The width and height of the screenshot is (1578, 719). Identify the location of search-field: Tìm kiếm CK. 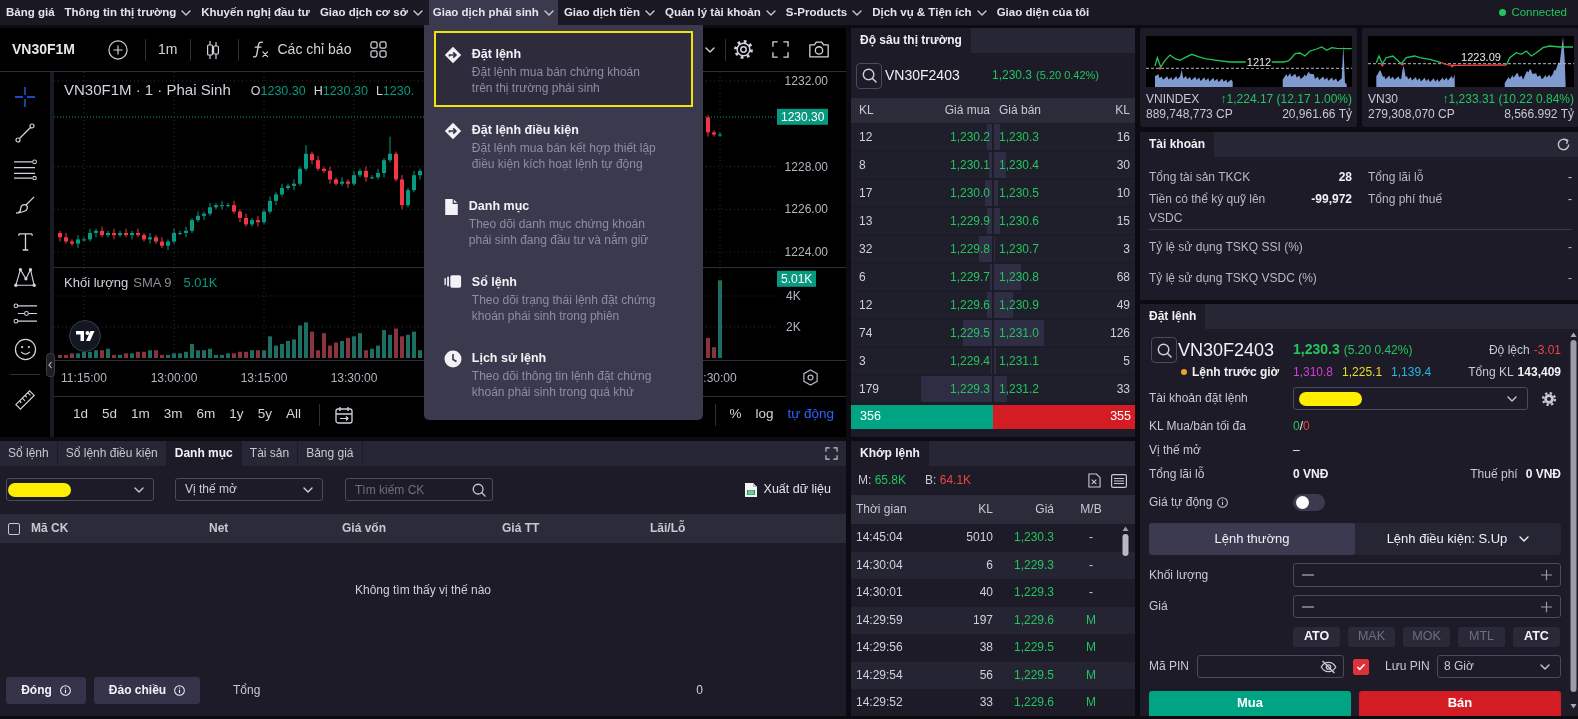
(419, 489).